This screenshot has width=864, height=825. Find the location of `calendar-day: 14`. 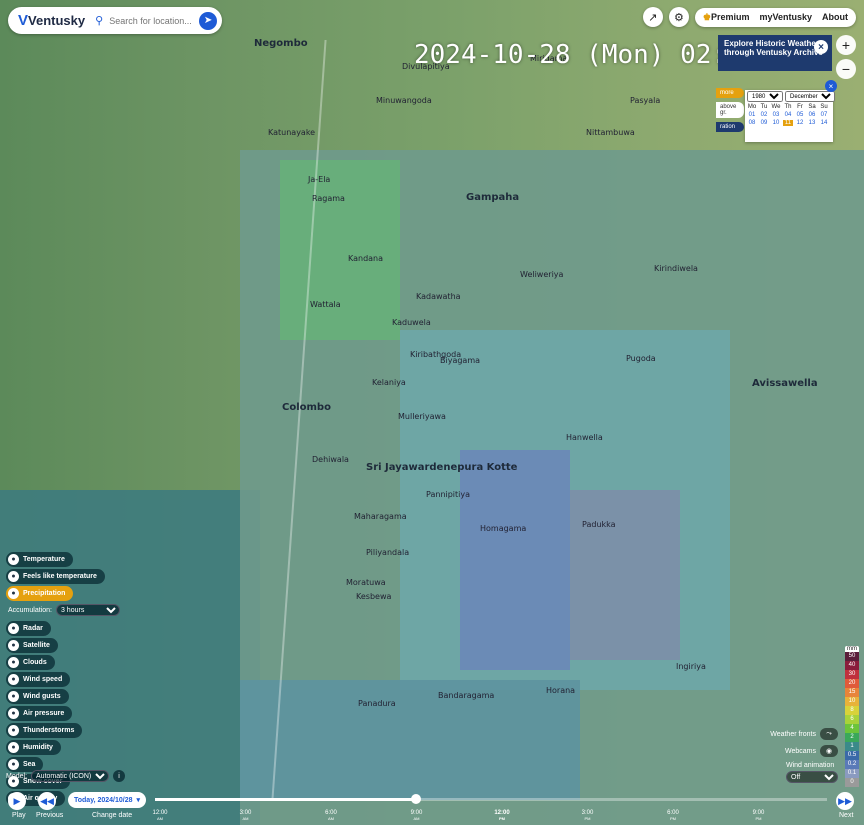

calendar-day: 14 is located at coordinates (824, 123).